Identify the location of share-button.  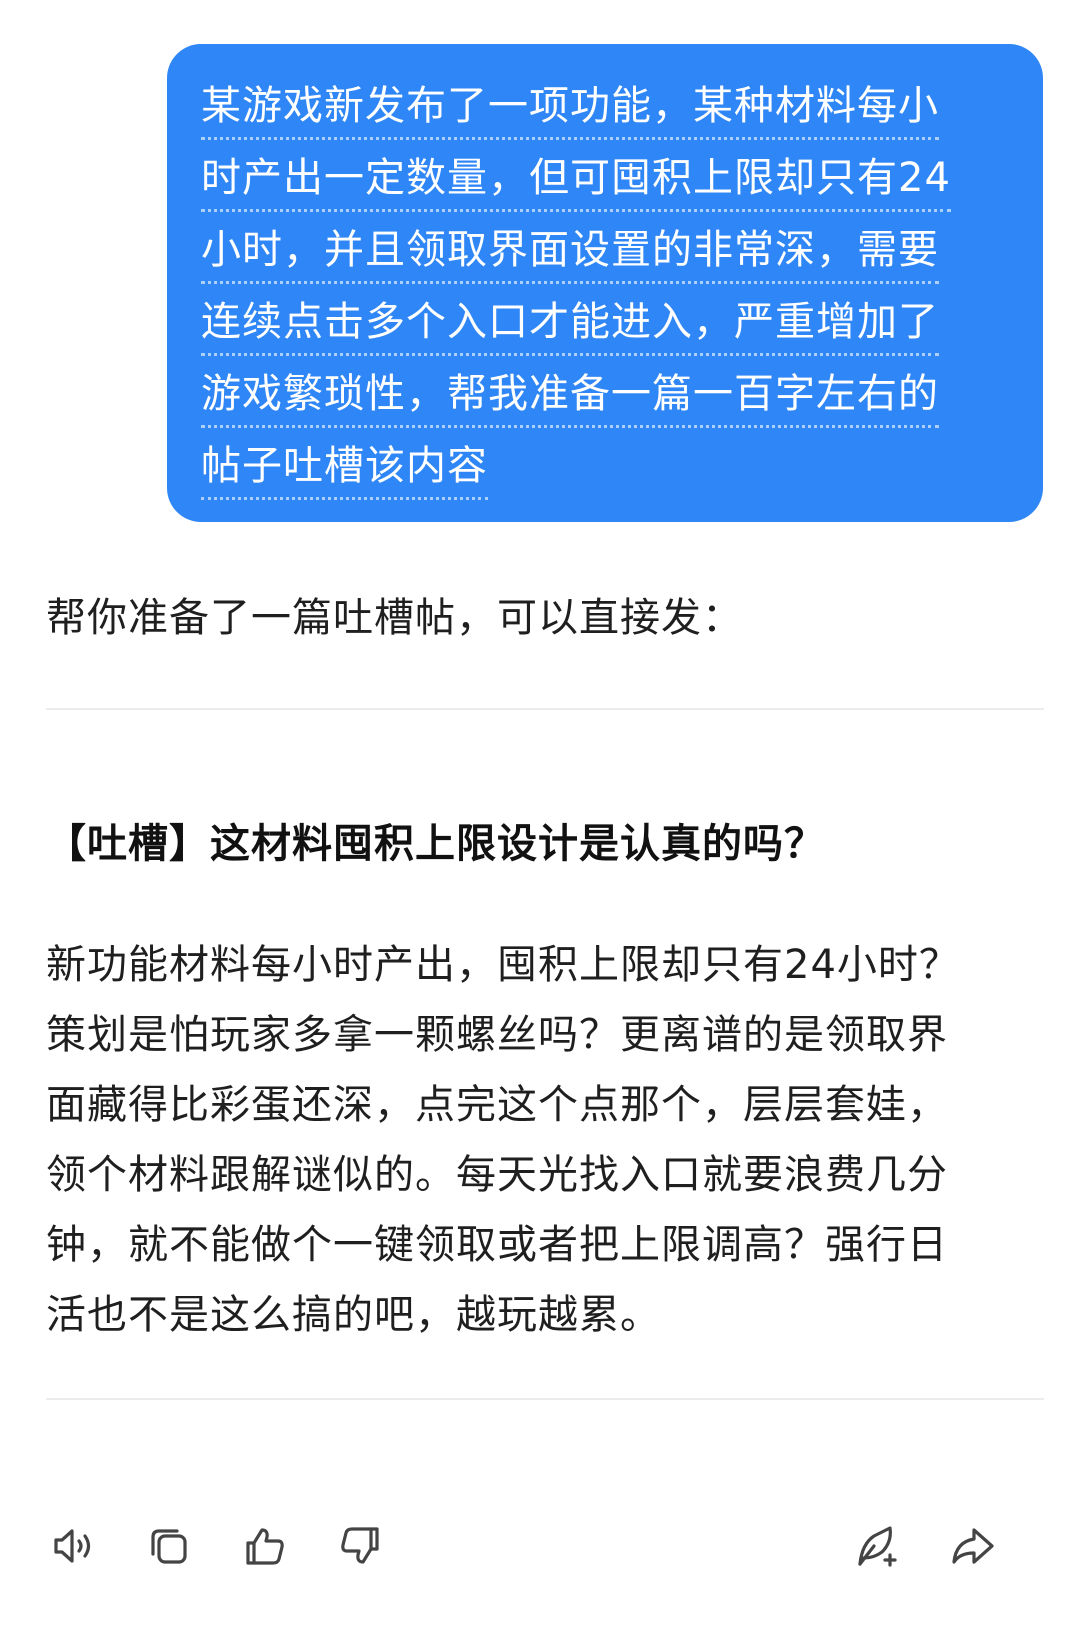
(972, 1546).